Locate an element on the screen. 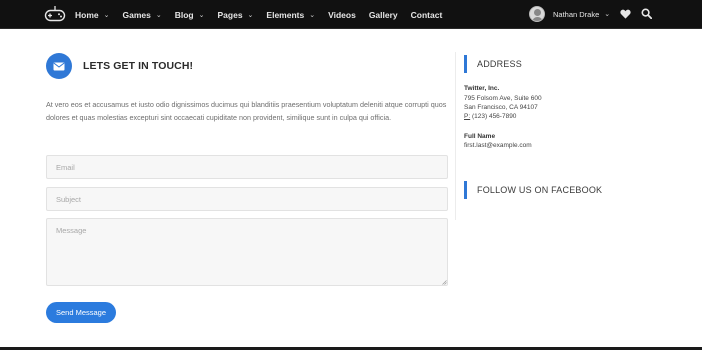  nav-item-contact: Contact is located at coordinates (427, 15).